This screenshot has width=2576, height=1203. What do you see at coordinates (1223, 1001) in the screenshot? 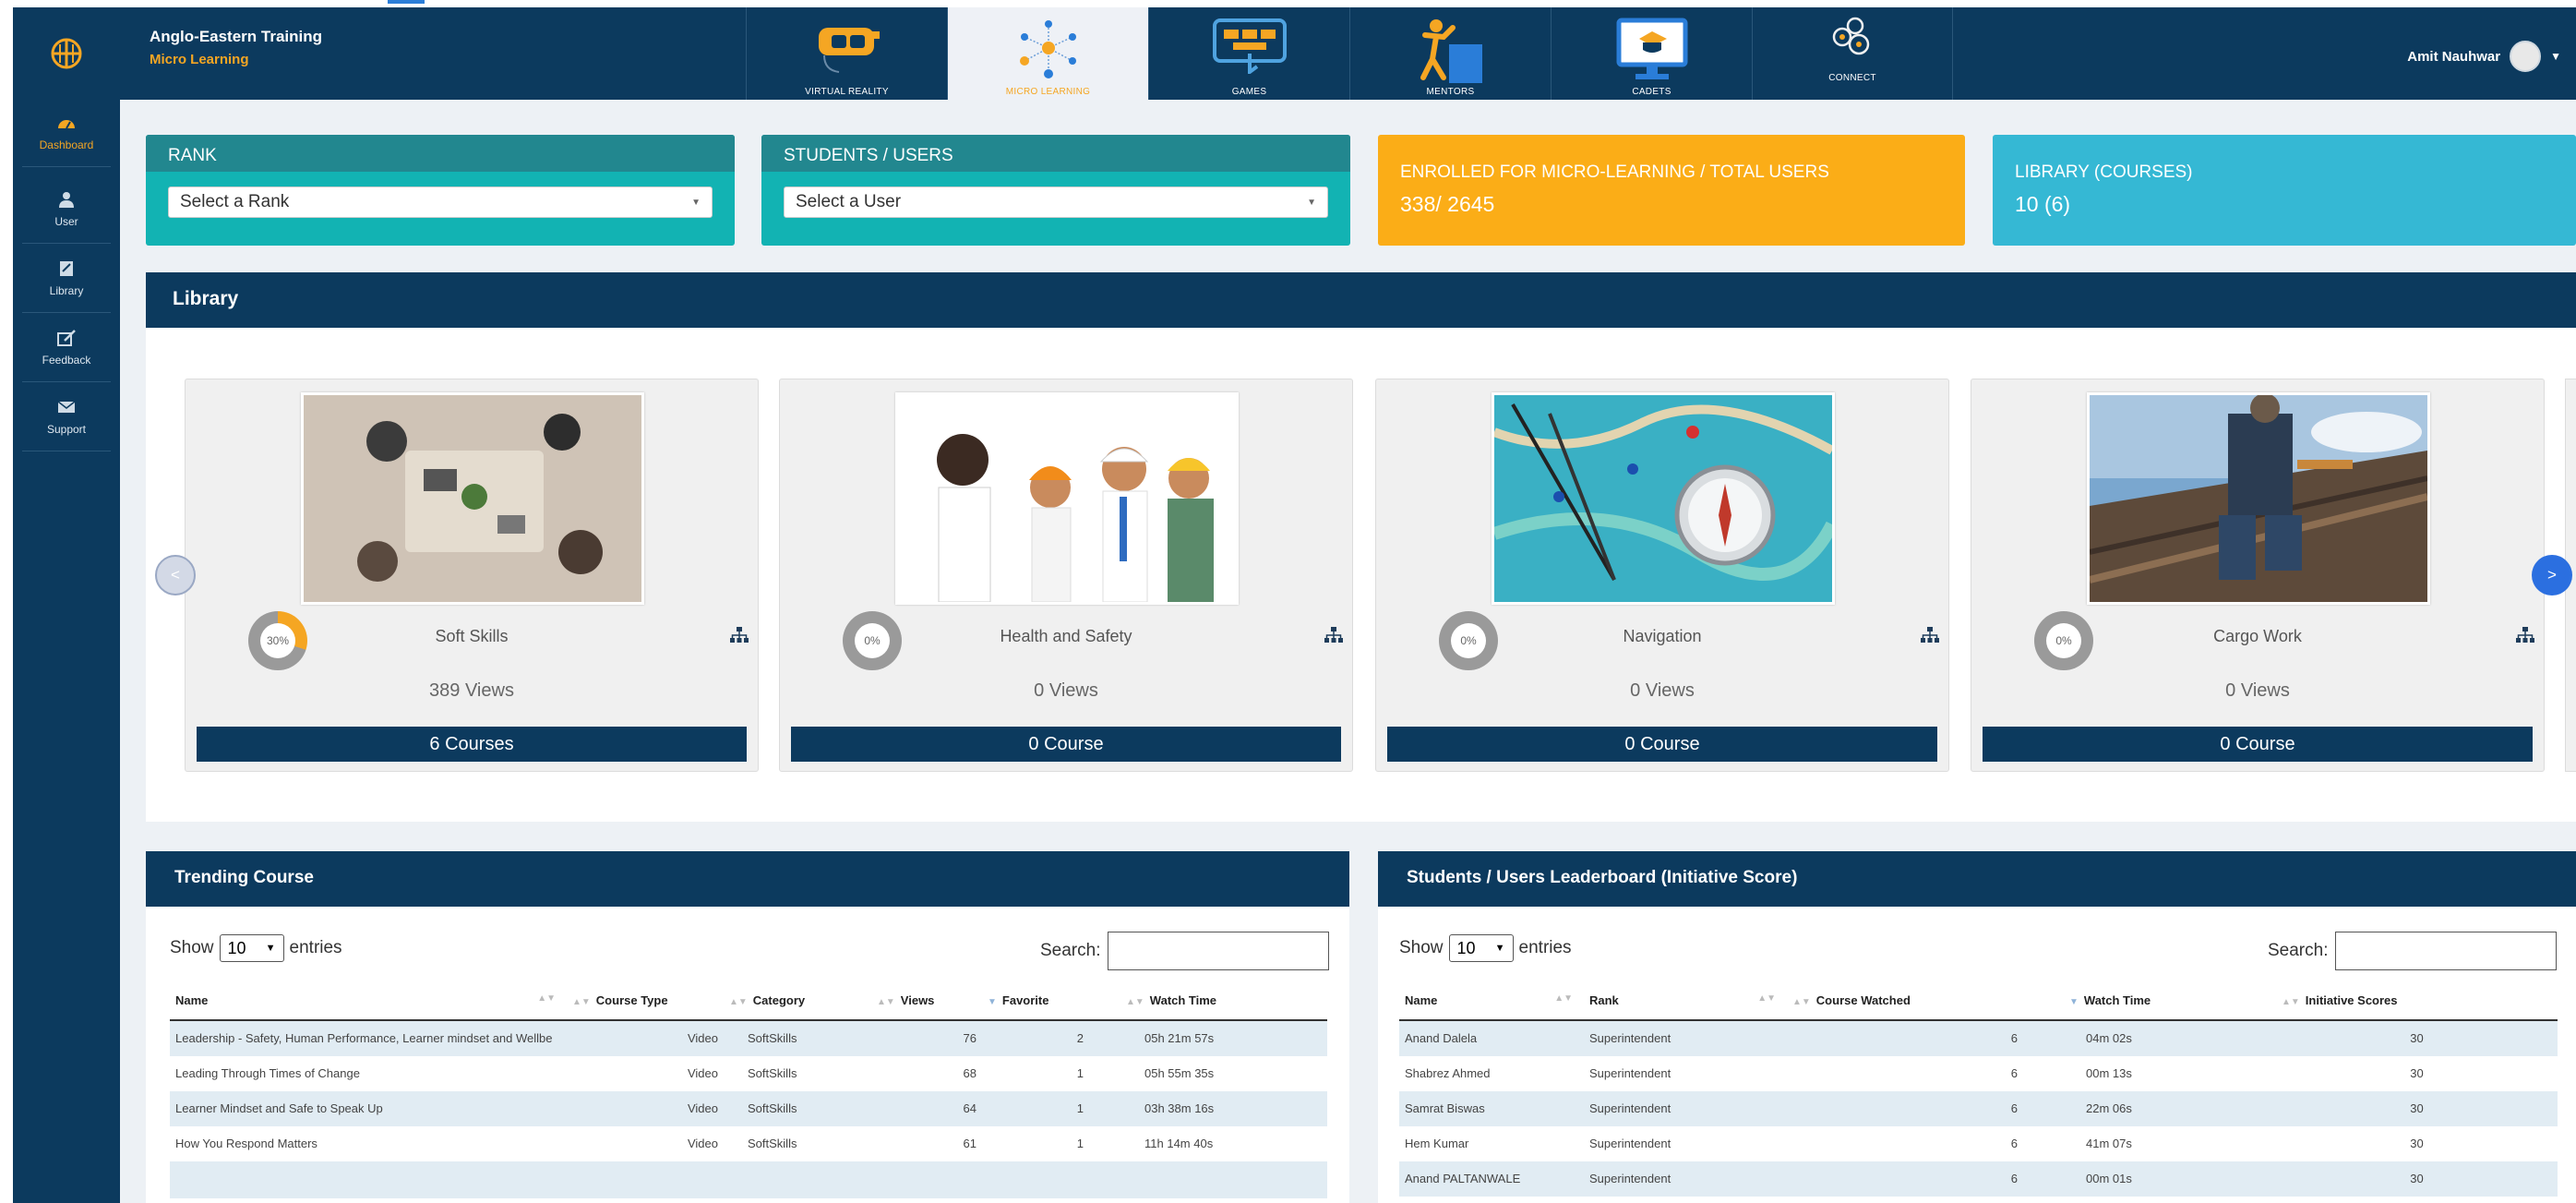
I see `column-header: ▲▼ Watch Time` at bounding box center [1223, 1001].